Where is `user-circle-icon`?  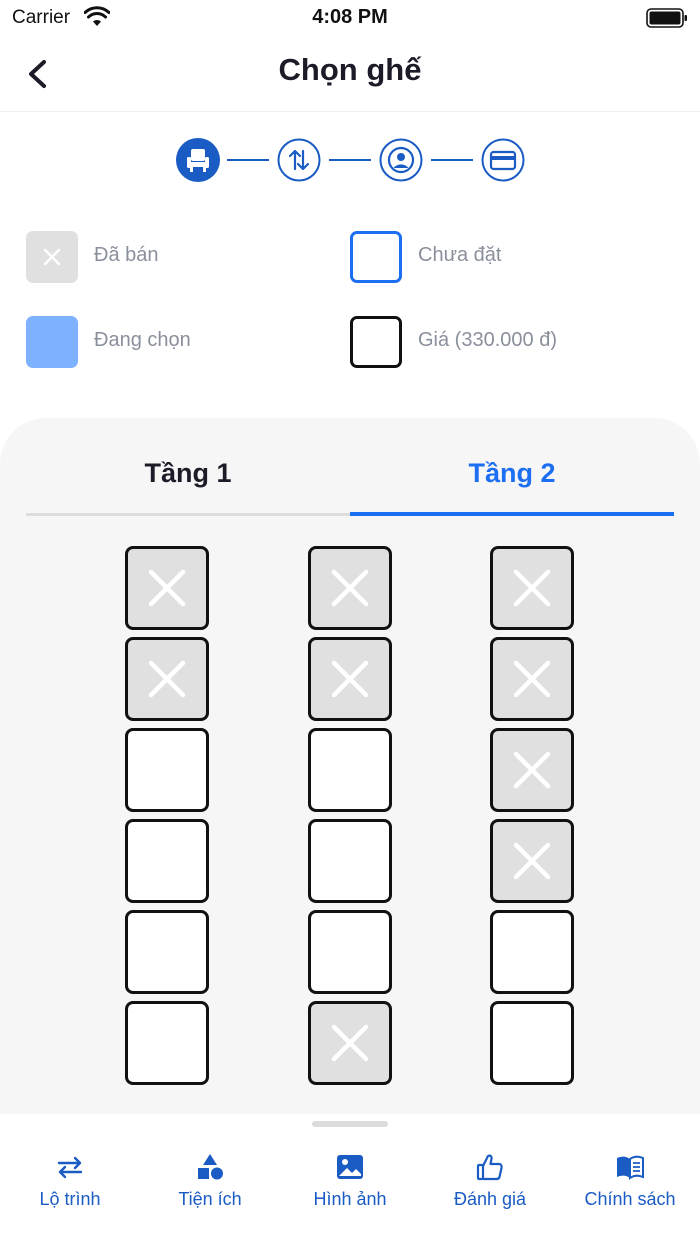
user-circle-icon is located at coordinates (401, 160).